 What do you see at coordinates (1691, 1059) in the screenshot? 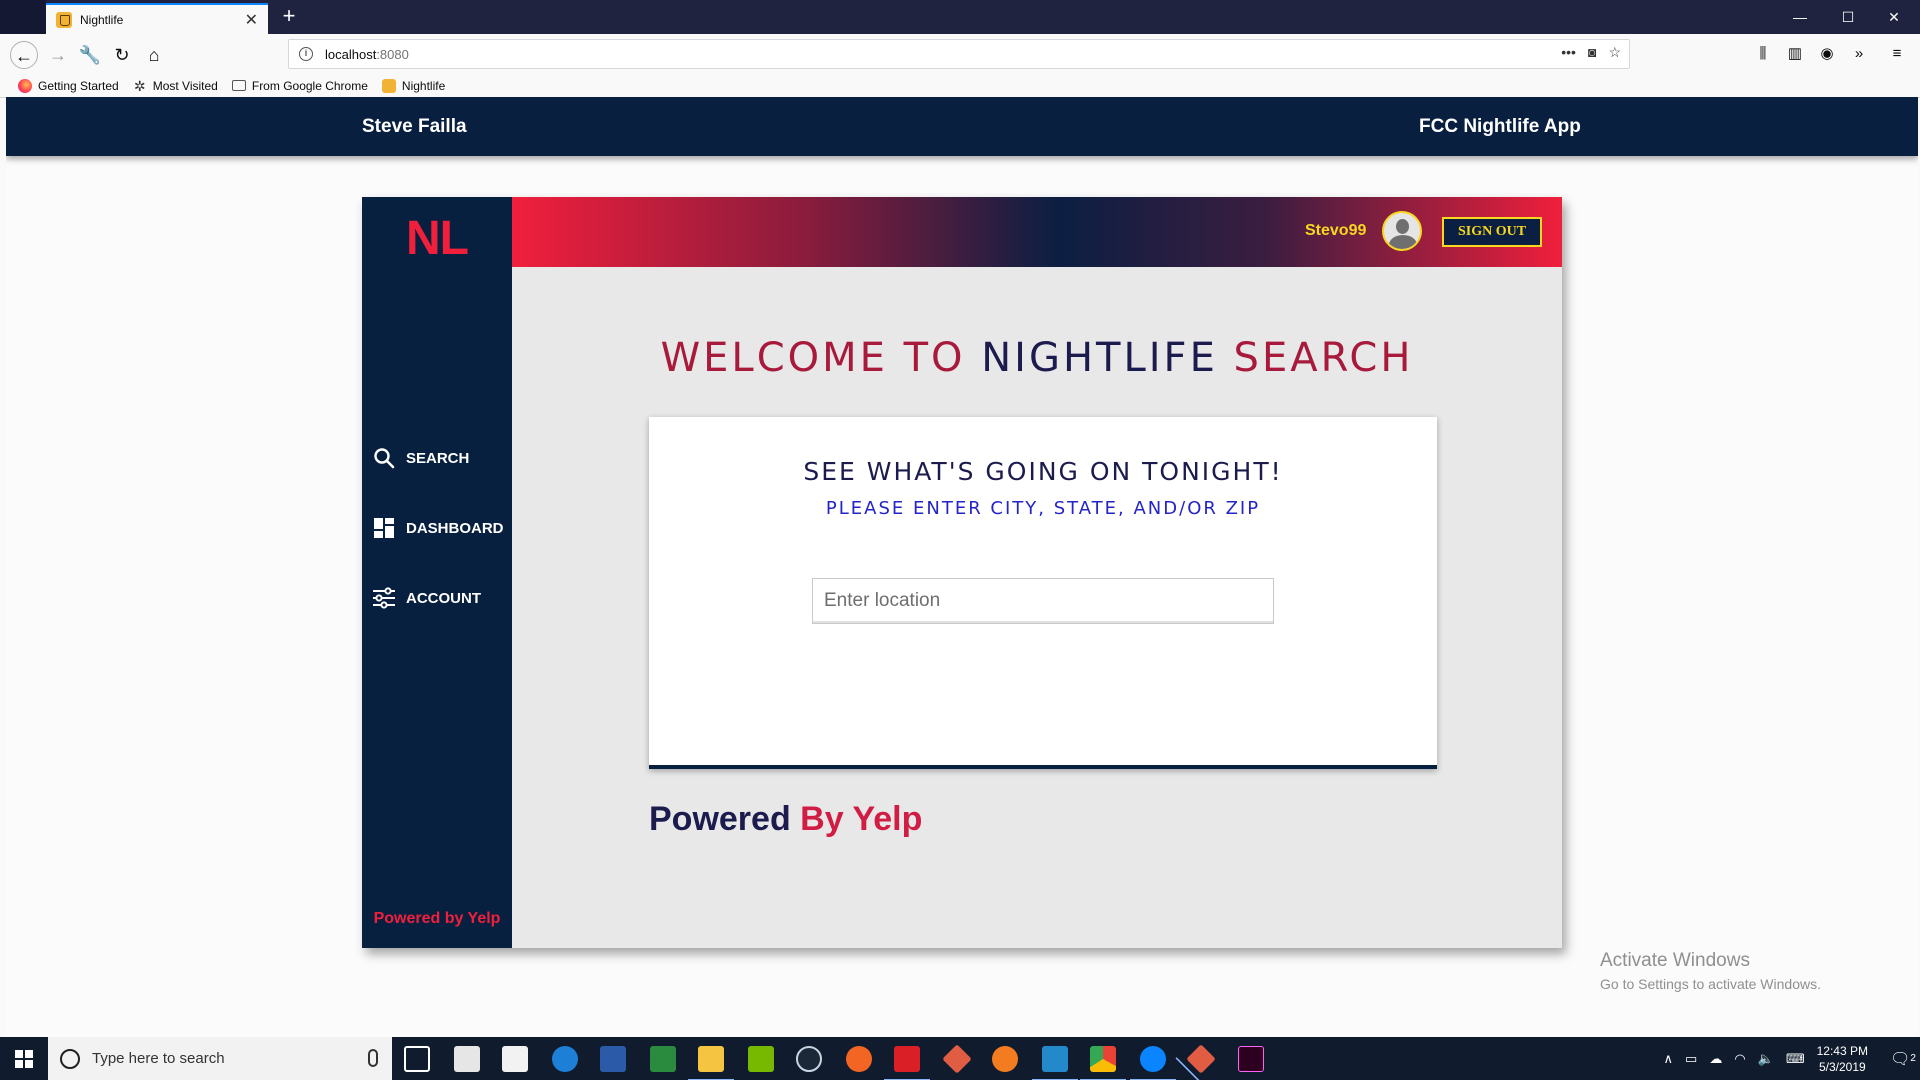
I see `battery-icon: ▭` at bounding box center [1691, 1059].